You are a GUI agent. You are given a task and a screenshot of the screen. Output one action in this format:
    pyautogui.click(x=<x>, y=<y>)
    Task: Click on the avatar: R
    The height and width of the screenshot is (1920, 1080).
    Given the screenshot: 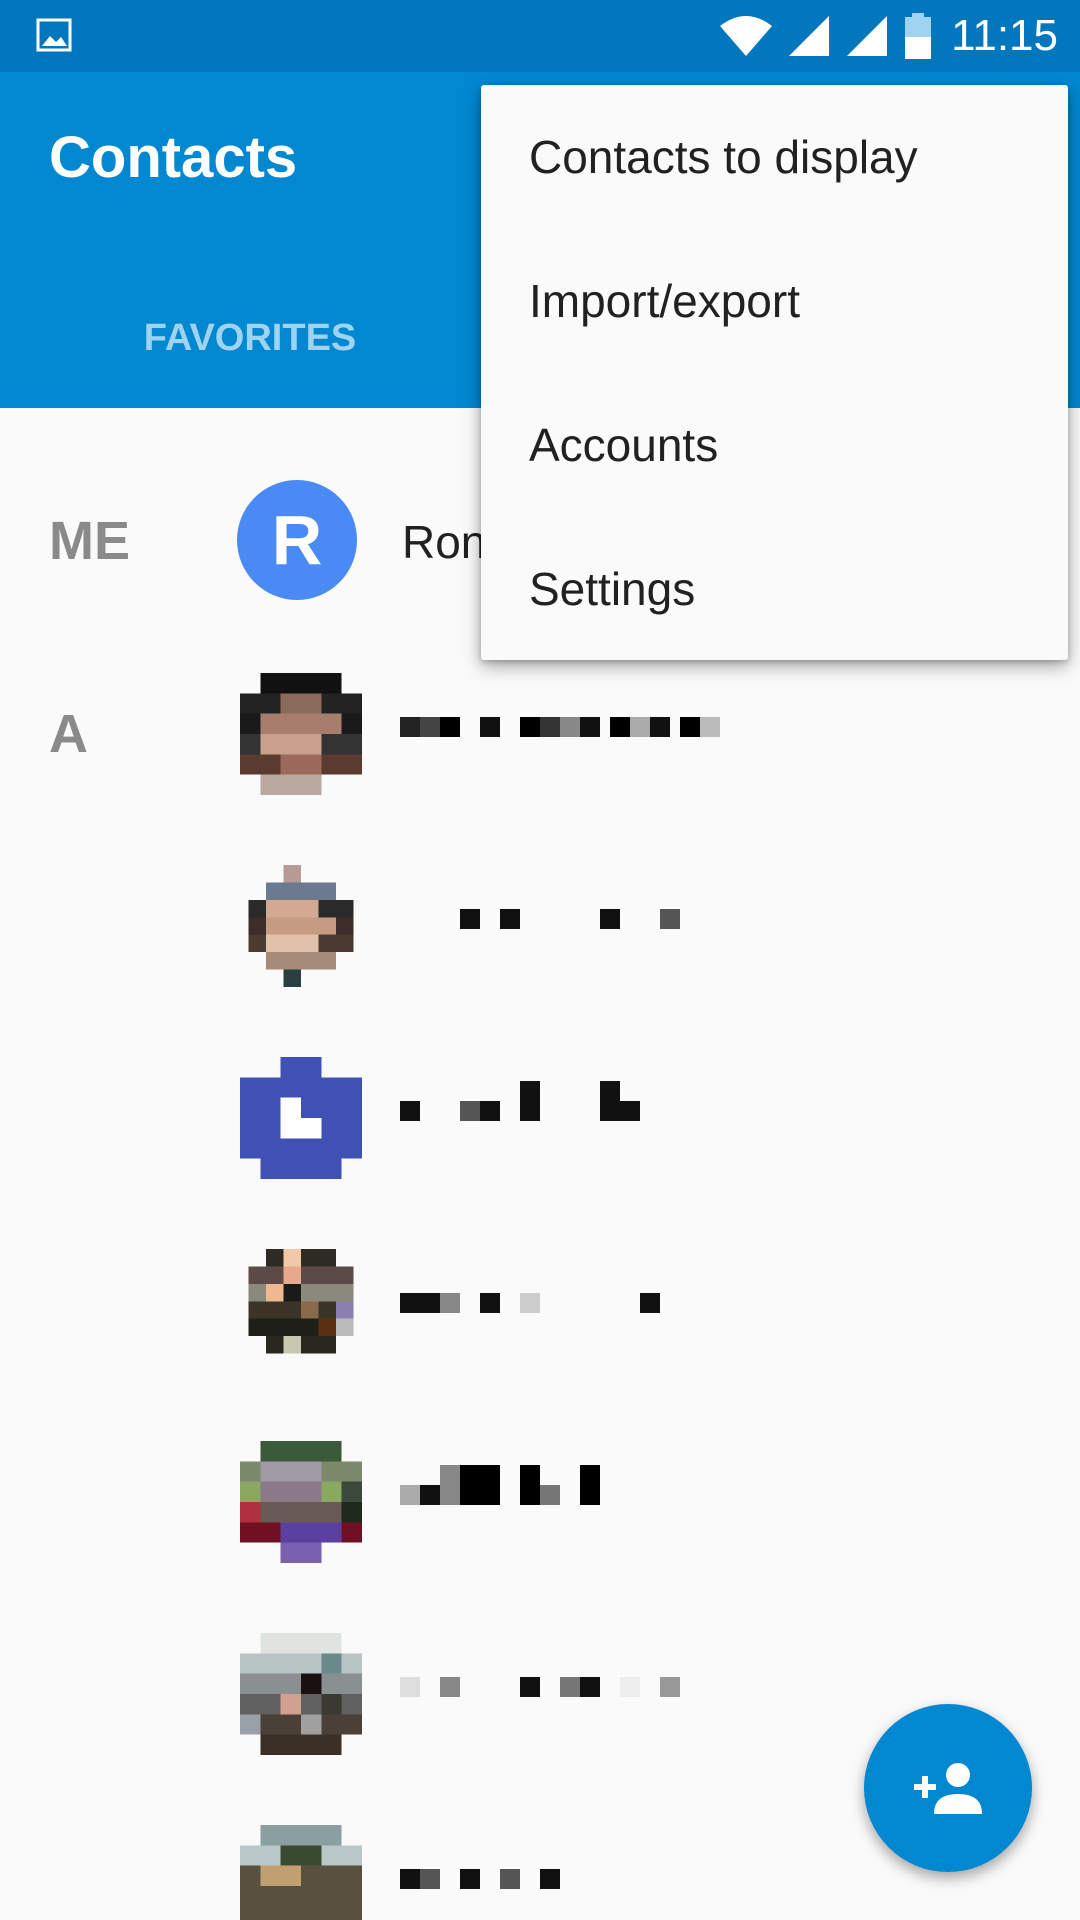 What is the action you would take?
    pyautogui.click(x=297, y=540)
    